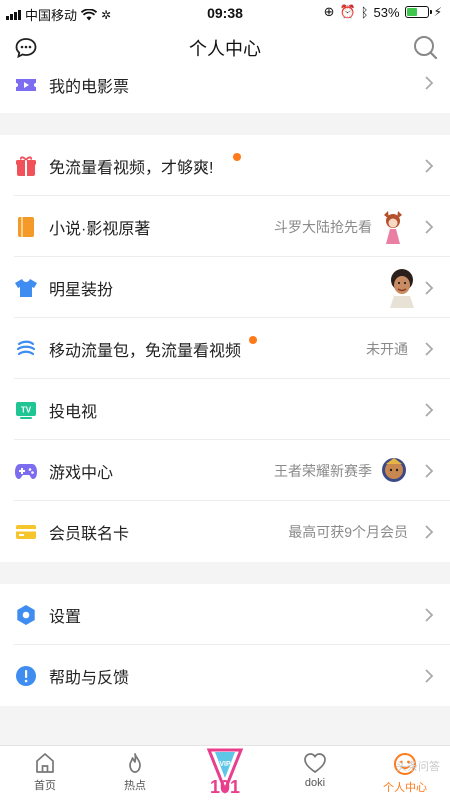  Describe the element at coordinates (387, 348) in the screenshot. I see `row-value-mobile-data-package: 未开通` at that location.